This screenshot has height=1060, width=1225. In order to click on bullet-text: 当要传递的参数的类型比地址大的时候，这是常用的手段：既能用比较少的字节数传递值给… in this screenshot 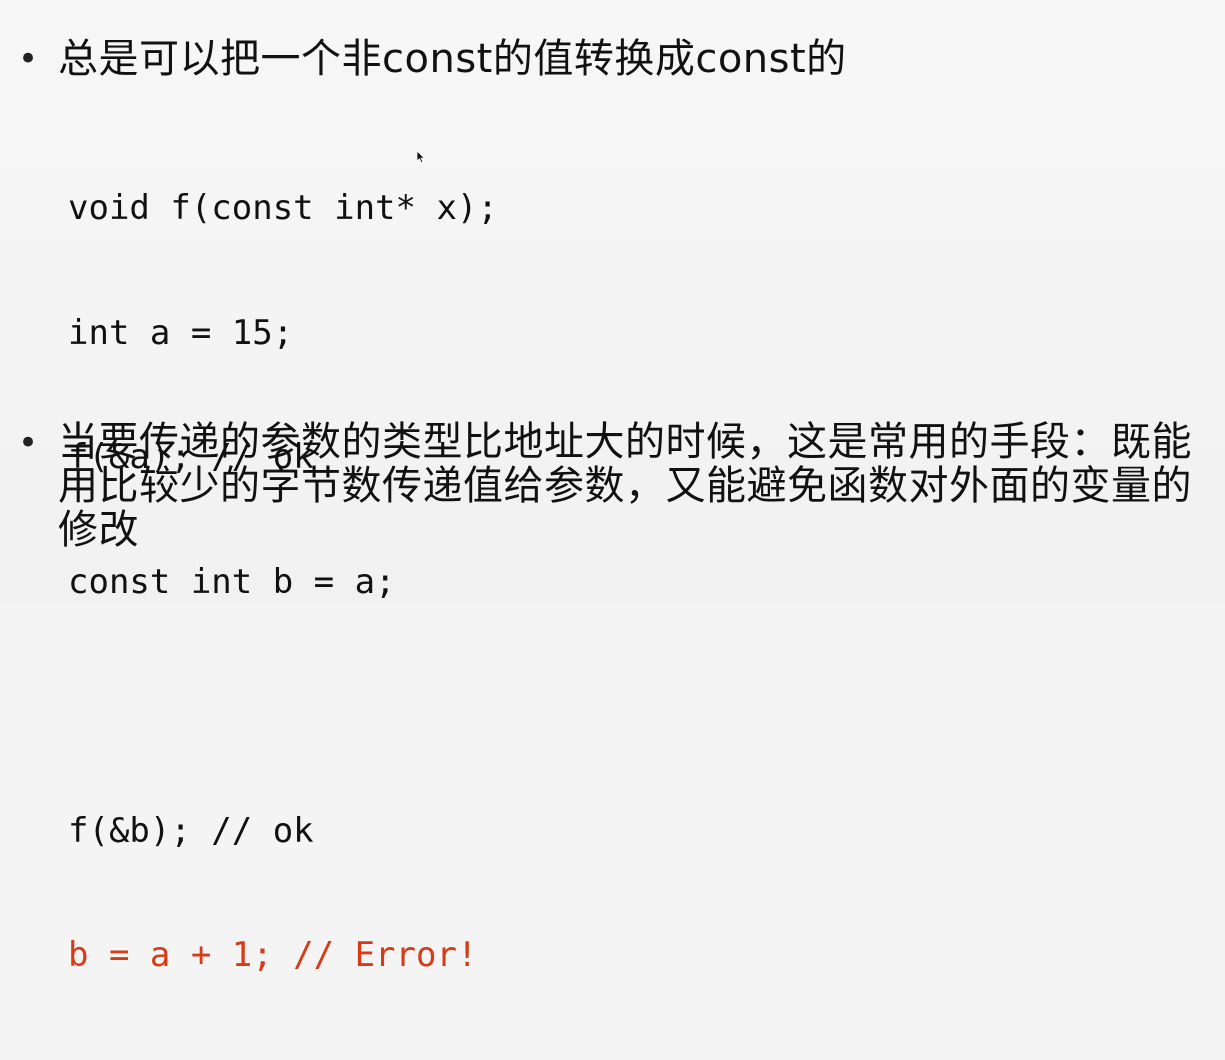, I will do `click(625, 486)`.